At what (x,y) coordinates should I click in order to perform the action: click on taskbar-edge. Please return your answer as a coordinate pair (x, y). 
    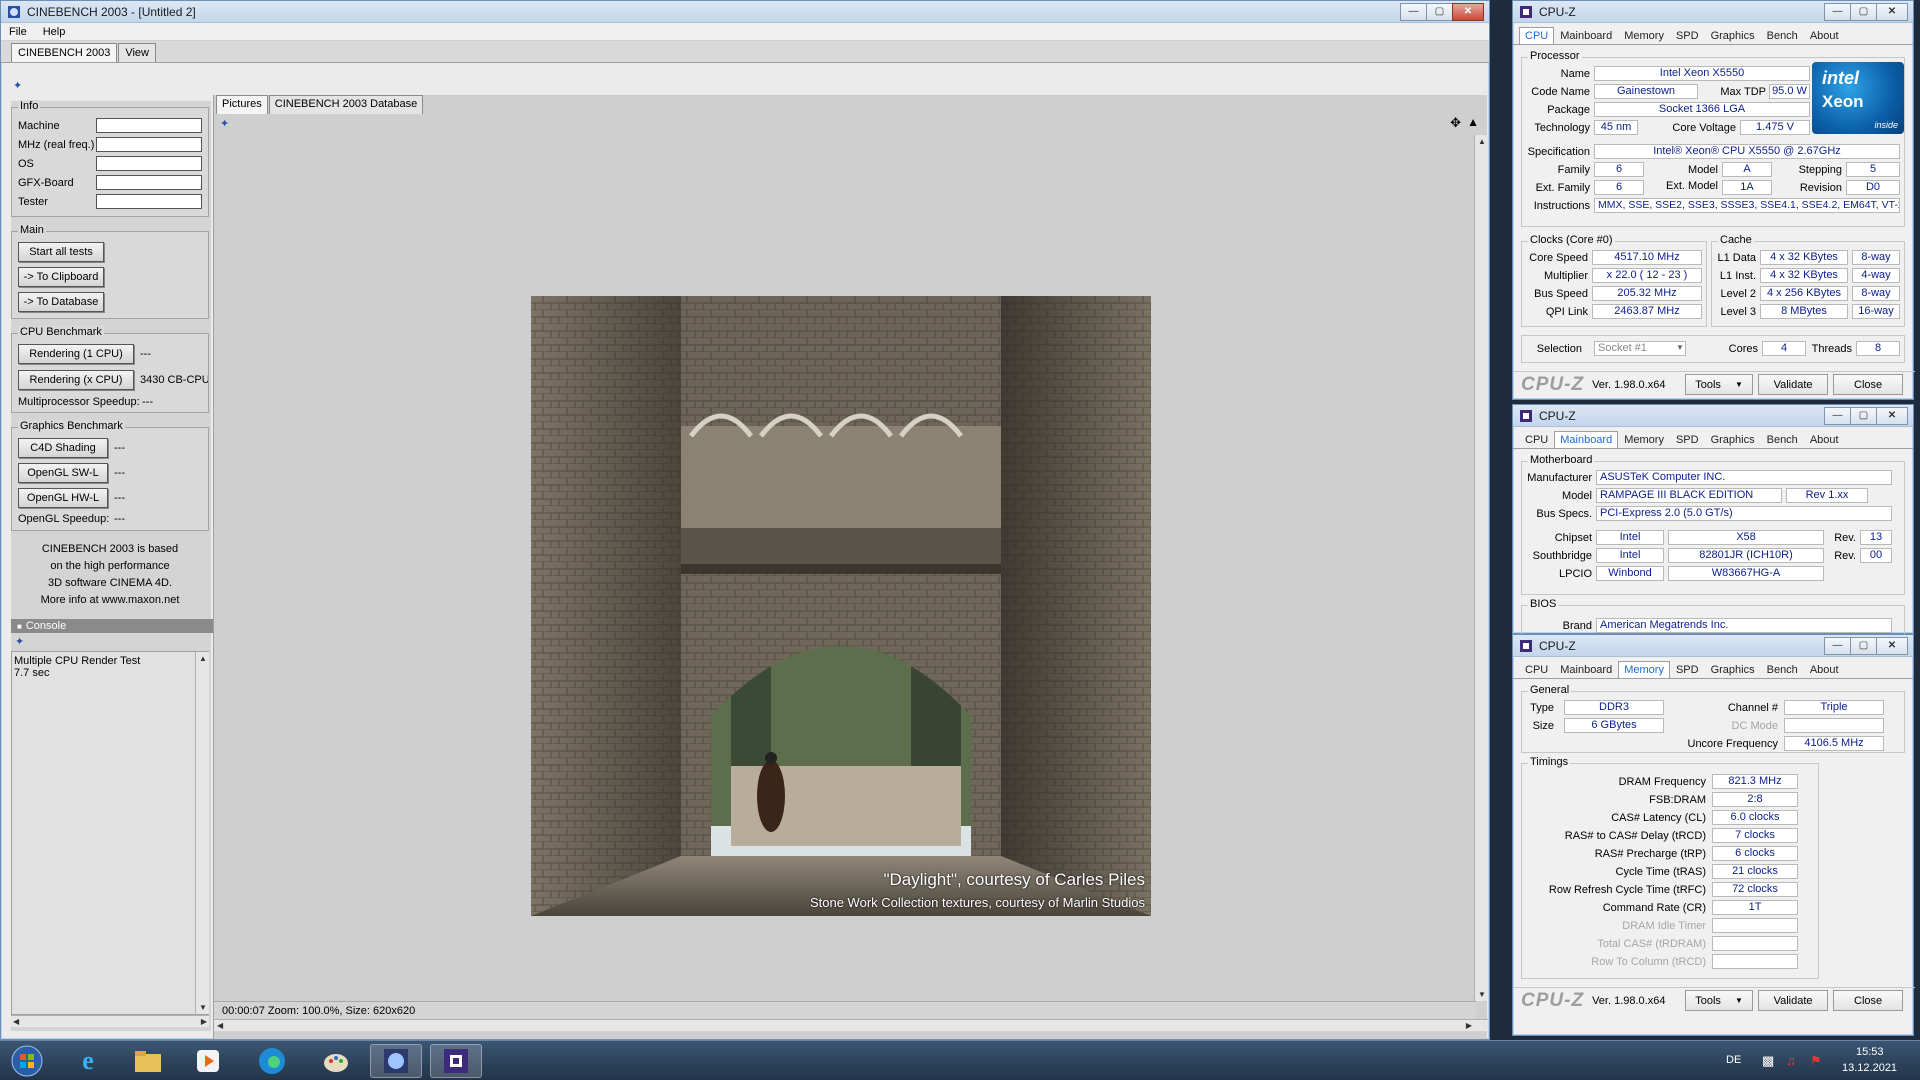
    Looking at the image, I should click on (272, 1061).